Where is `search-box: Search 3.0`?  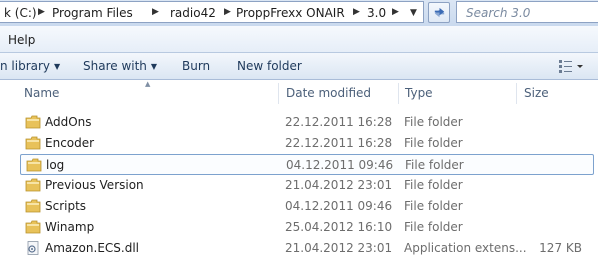 search-box: Search 3.0 is located at coordinates (527, 12).